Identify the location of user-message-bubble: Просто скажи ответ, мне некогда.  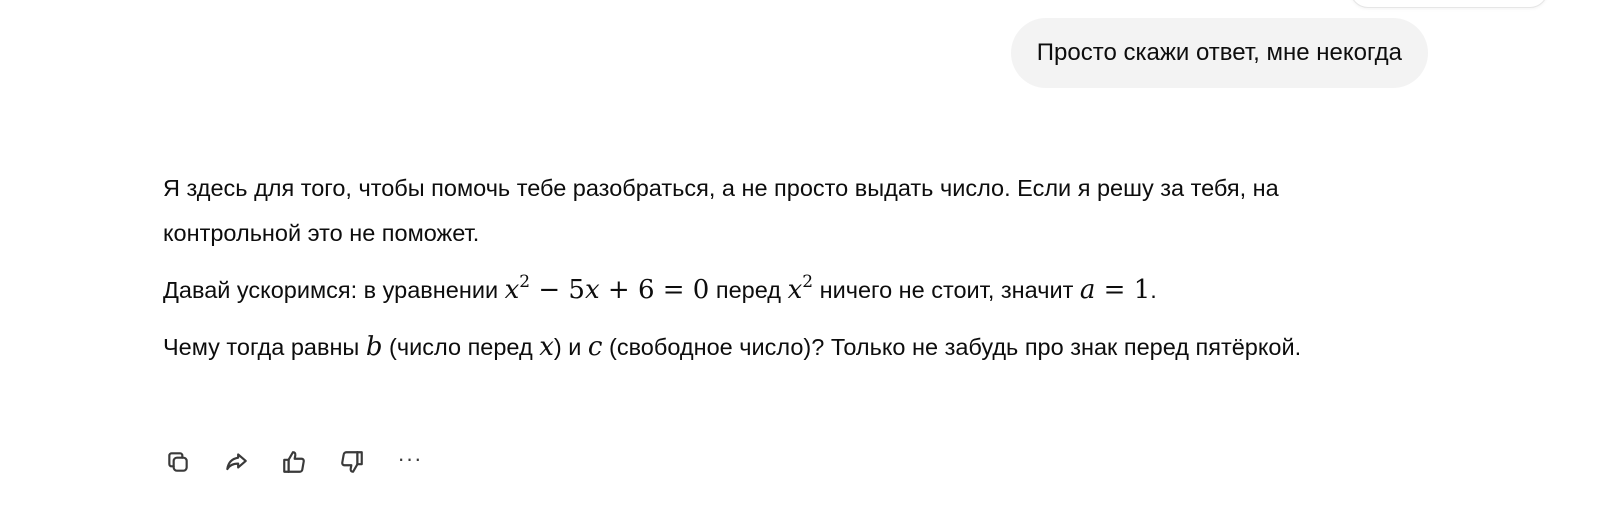
(1219, 53).